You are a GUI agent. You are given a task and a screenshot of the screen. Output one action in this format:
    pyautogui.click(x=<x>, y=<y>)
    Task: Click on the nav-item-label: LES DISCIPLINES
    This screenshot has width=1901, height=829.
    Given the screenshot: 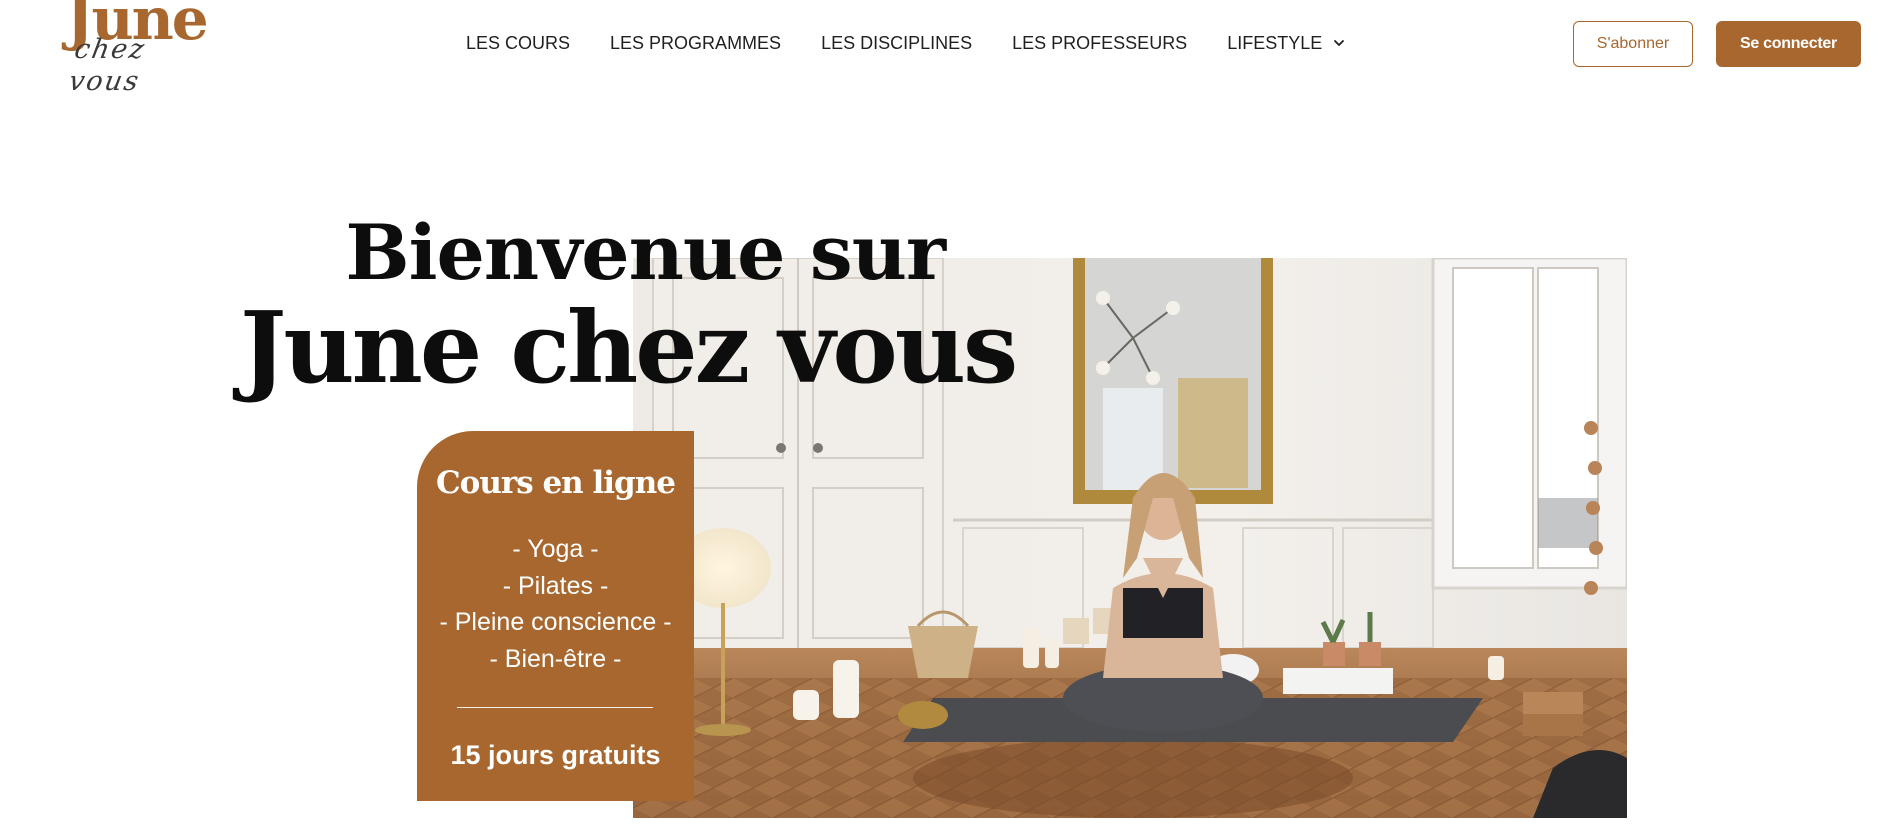 What is the action you would take?
    pyautogui.click(x=897, y=43)
    